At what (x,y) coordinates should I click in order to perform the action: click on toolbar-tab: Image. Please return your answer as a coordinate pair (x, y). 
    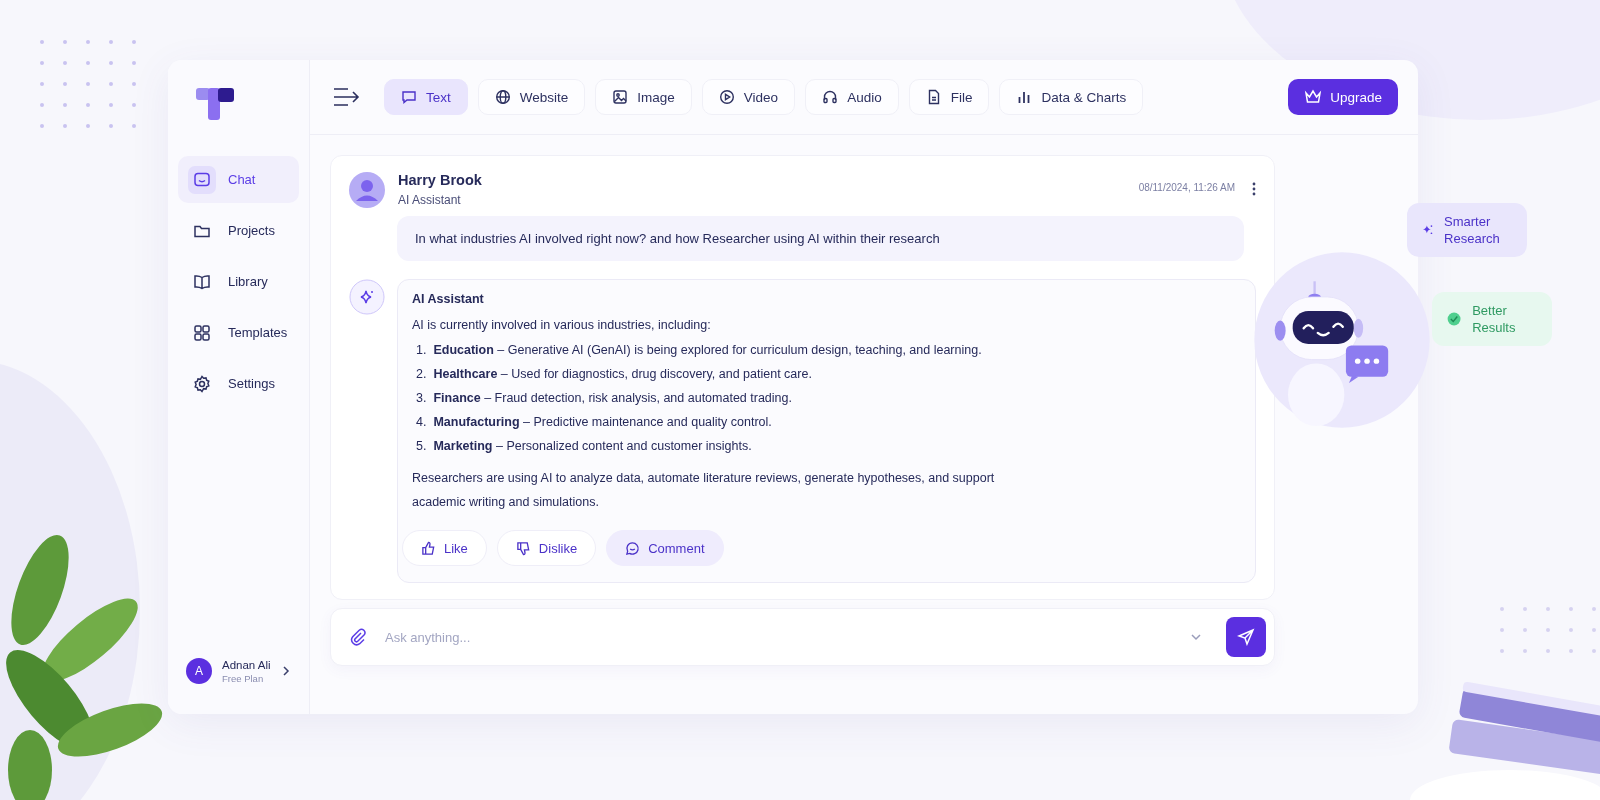
    Looking at the image, I should click on (643, 97).